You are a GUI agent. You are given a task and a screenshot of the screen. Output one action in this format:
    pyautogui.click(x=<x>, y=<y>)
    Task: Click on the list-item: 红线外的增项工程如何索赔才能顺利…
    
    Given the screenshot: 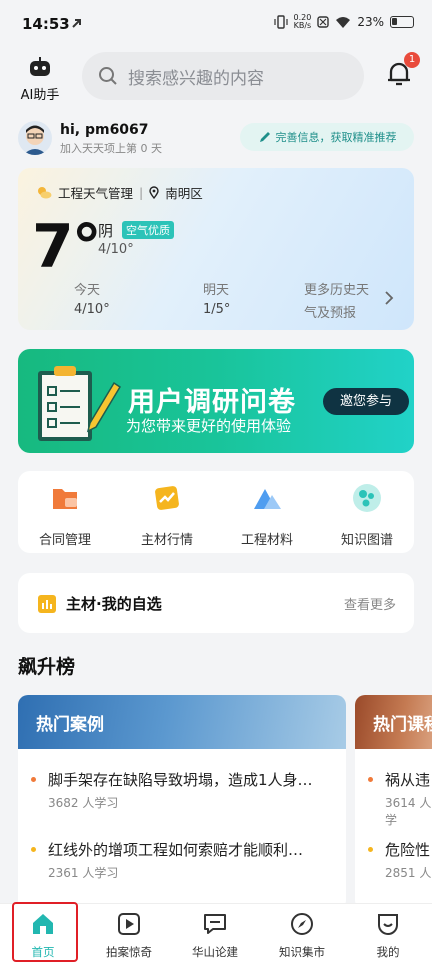 What is the action you would take?
    pyautogui.click(x=175, y=849)
    